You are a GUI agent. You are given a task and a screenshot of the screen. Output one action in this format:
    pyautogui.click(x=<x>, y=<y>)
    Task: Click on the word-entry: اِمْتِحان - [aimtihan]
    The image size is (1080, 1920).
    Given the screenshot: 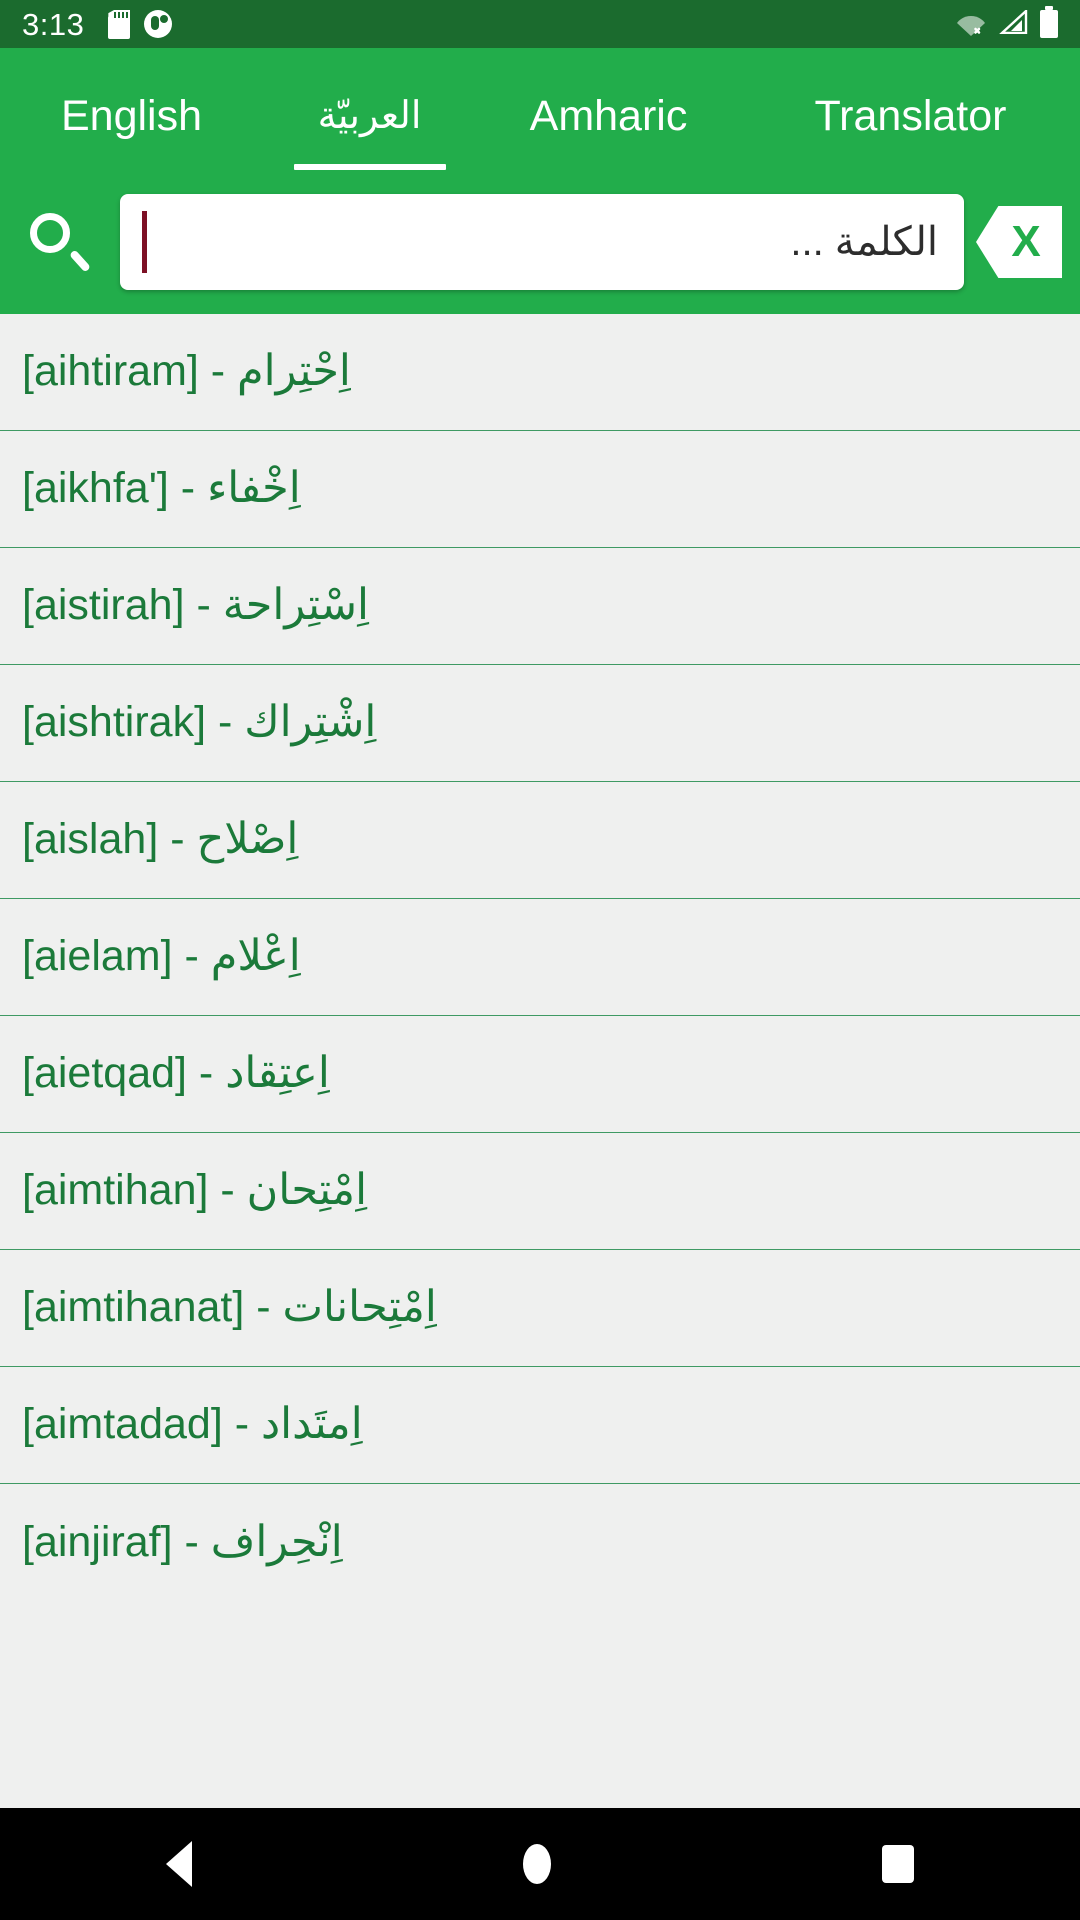 What is the action you would take?
    pyautogui.click(x=195, y=1190)
    